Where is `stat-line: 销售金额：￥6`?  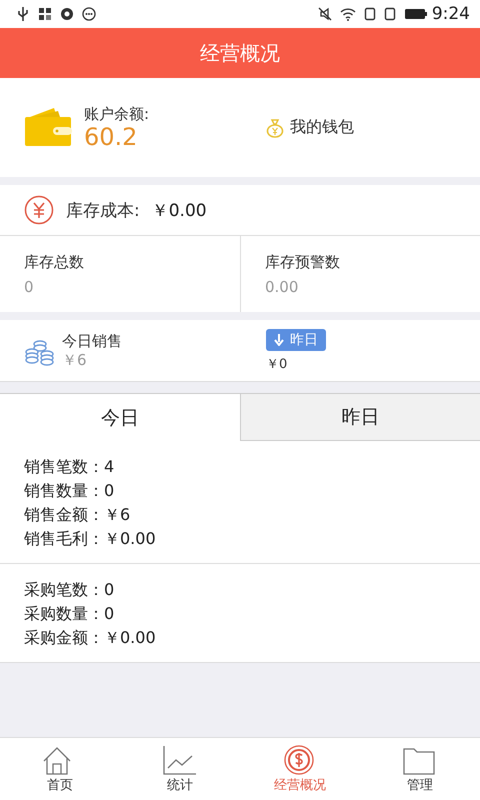
stat-line: 销售金额：￥6 is located at coordinates (78, 515).